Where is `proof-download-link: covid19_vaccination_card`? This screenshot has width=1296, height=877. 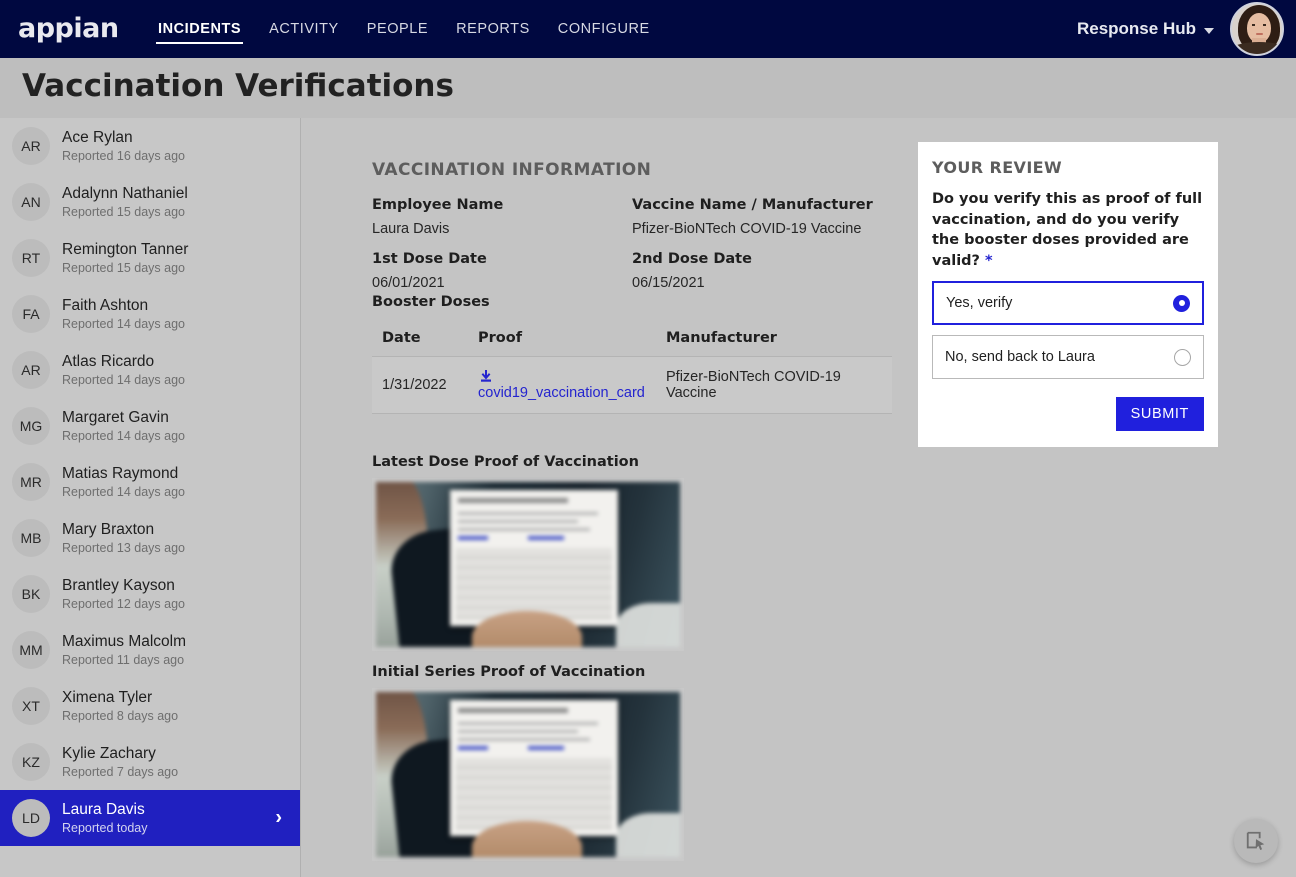
proof-download-link: covid19_vaccination_card is located at coordinates (563, 385).